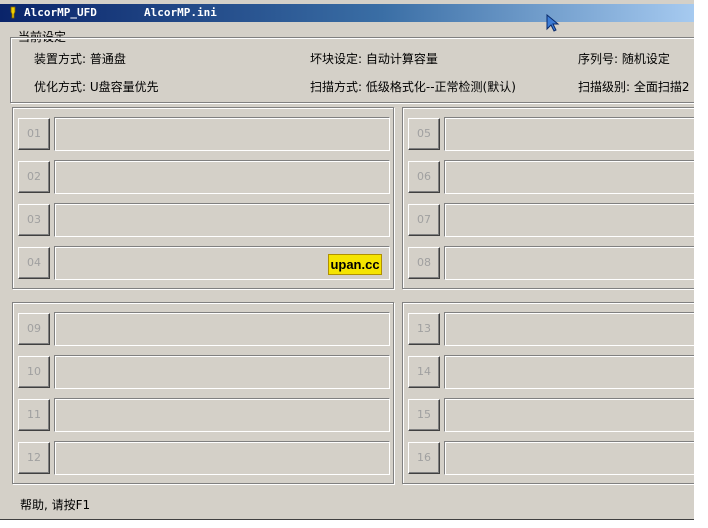 Image resolution: width=708 pixels, height=528 pixels. Describe the element at coordinates (34, 263) in the screenshot. I see `port-button-04: 04` at that location.